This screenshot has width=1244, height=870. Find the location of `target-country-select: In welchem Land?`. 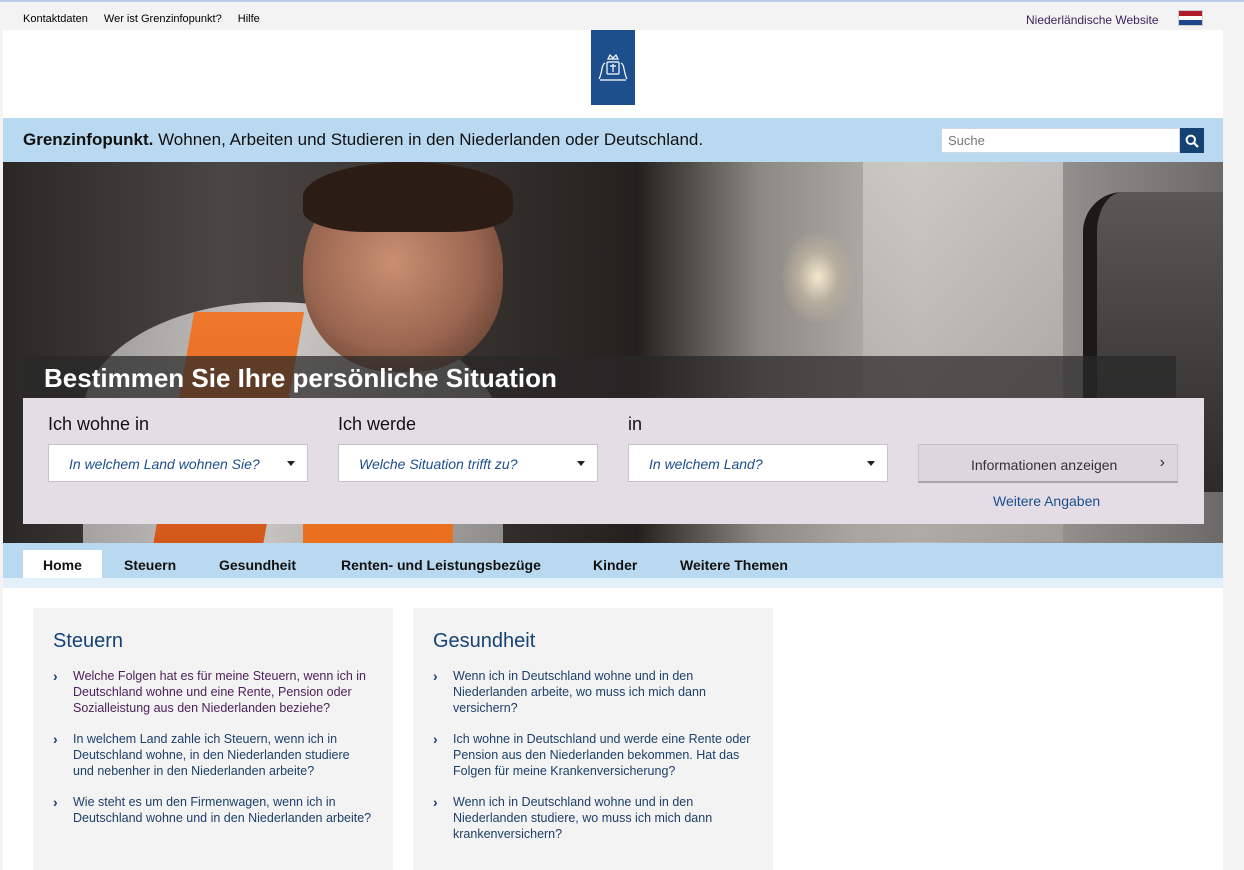

target-country-select: In welchem Land? is located at coordinates (758, 463).